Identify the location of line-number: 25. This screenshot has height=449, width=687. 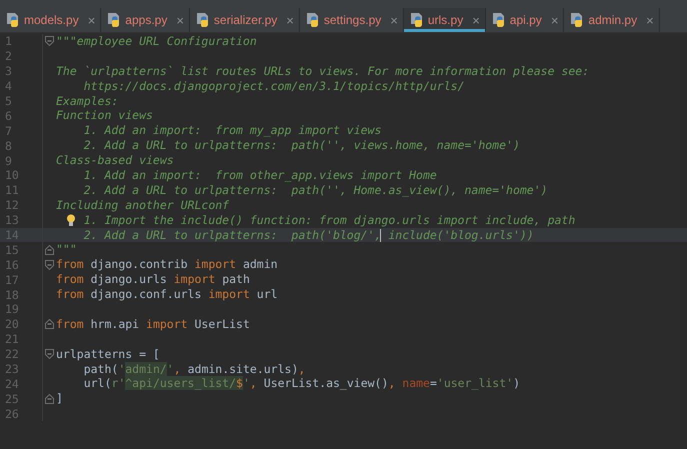
(12, 399).